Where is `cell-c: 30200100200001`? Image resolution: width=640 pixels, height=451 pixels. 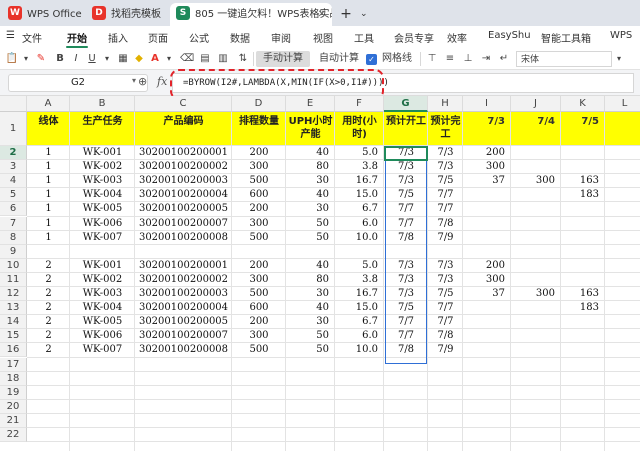
cell-c: 30200100200001 is located at coordinates (183, 153).